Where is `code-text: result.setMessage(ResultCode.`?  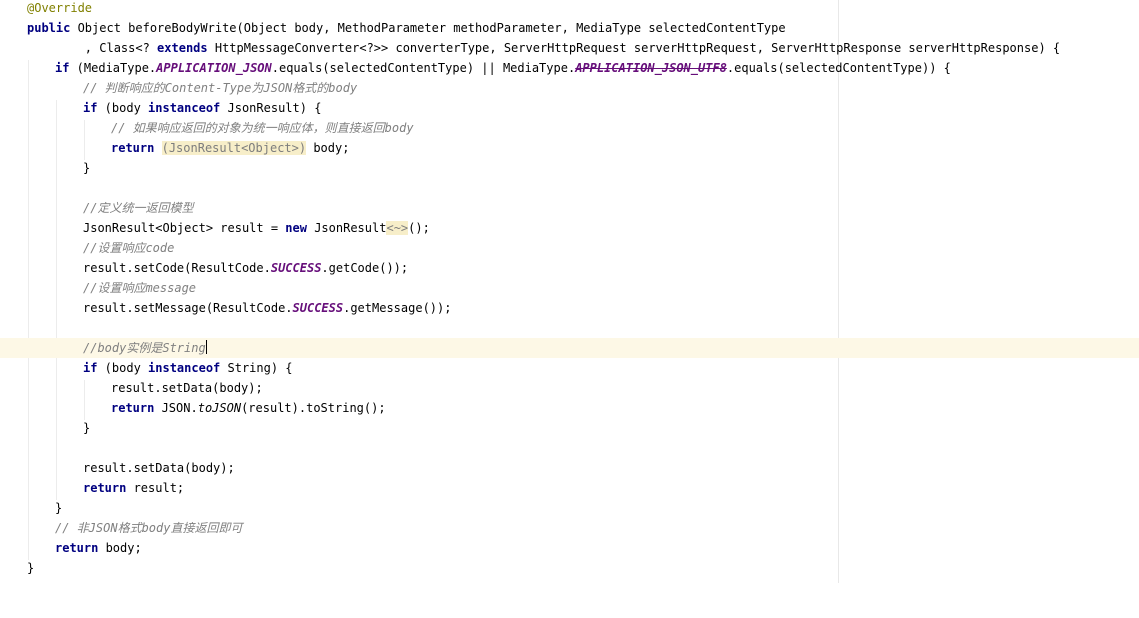
code-text: result.setMessage(ResultCode. is located at coordinates (188, 308).